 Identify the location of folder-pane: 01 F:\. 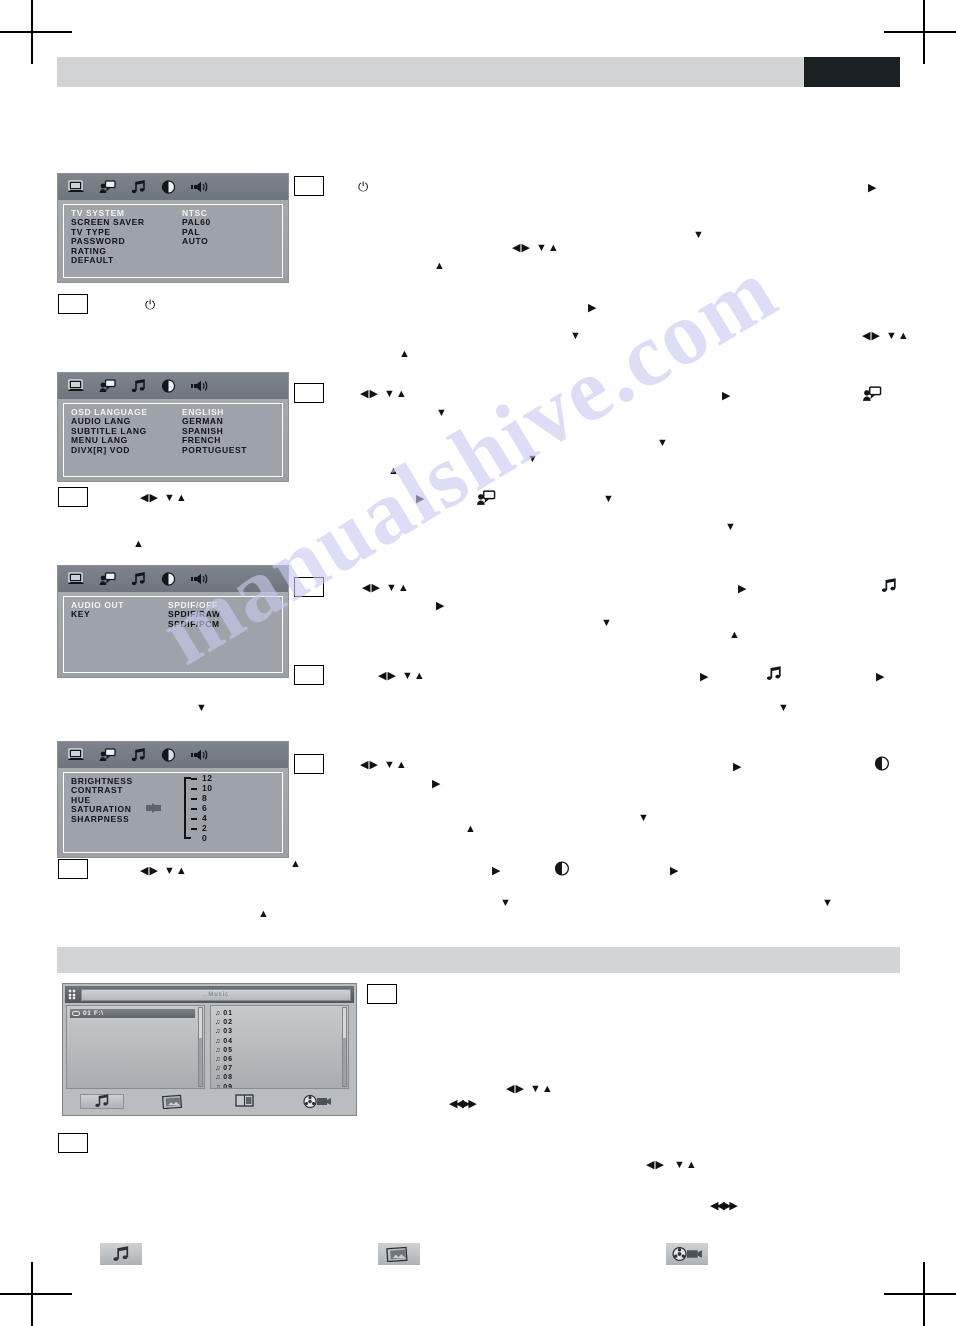
(135, 1047).